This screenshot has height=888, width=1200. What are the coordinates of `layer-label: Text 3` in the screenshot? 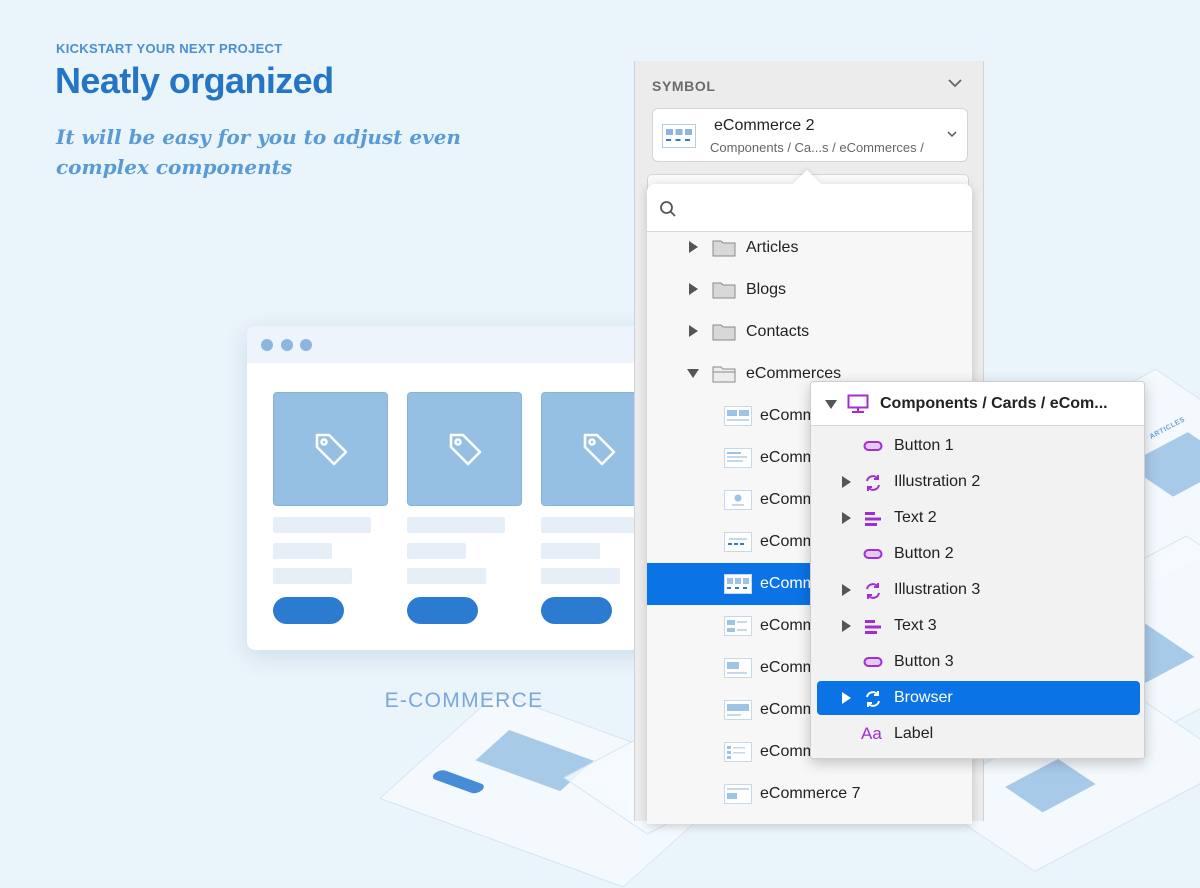 It's located at (915, 625).